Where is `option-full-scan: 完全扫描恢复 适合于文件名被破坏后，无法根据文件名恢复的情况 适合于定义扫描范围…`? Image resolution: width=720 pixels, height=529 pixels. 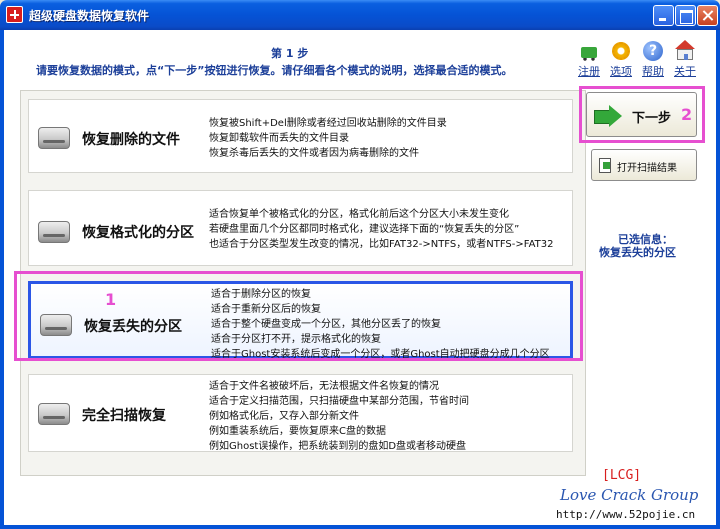
option-full-scan: 完全扫描恢复 适合于文件名被破坏后，无法根据文件名恢复的情况 适合于定义扫描范围… is located at coordinates (300, 413).